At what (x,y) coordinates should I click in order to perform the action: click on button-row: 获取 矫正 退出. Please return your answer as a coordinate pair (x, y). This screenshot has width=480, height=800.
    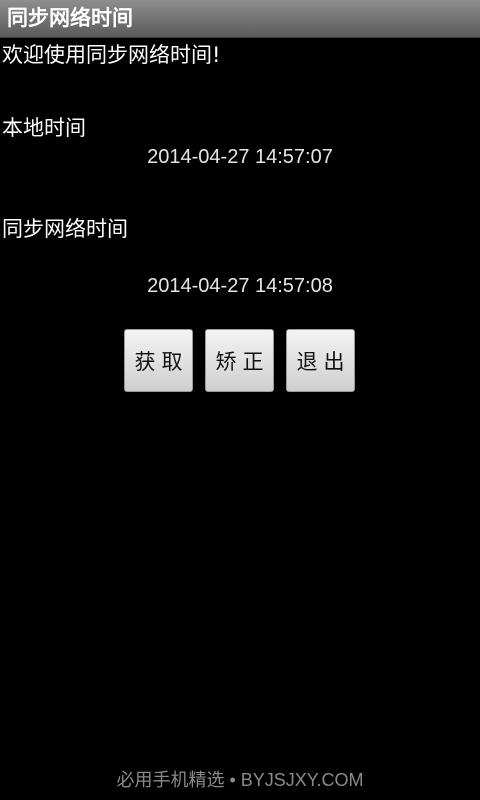
    Looking at the image, I should click on (239, 360).